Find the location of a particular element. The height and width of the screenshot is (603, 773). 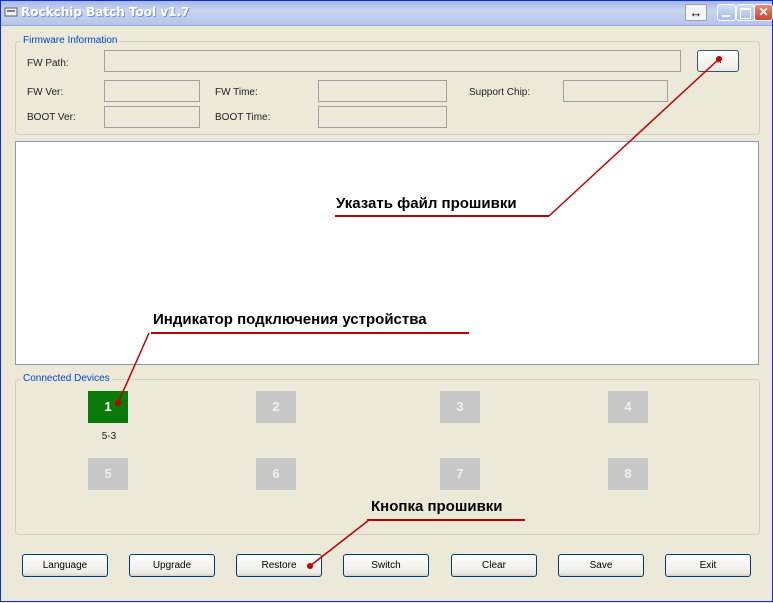

title-bar: Rockchip Batch Tool v1.7 ↔ ✕ is located at coordinates (387, 13).